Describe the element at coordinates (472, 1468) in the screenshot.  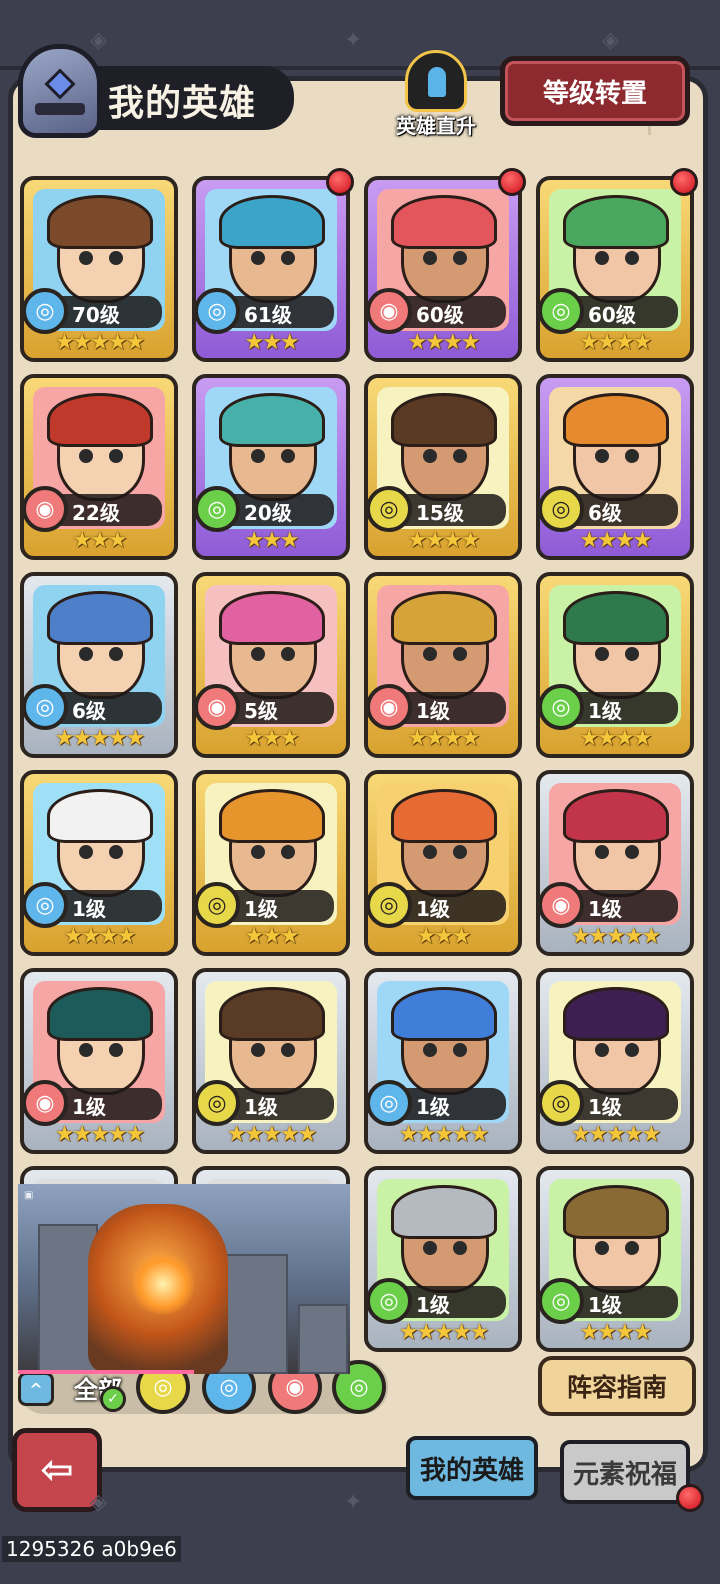
I see `tab-my-heroes: 我的英雄` at that location.